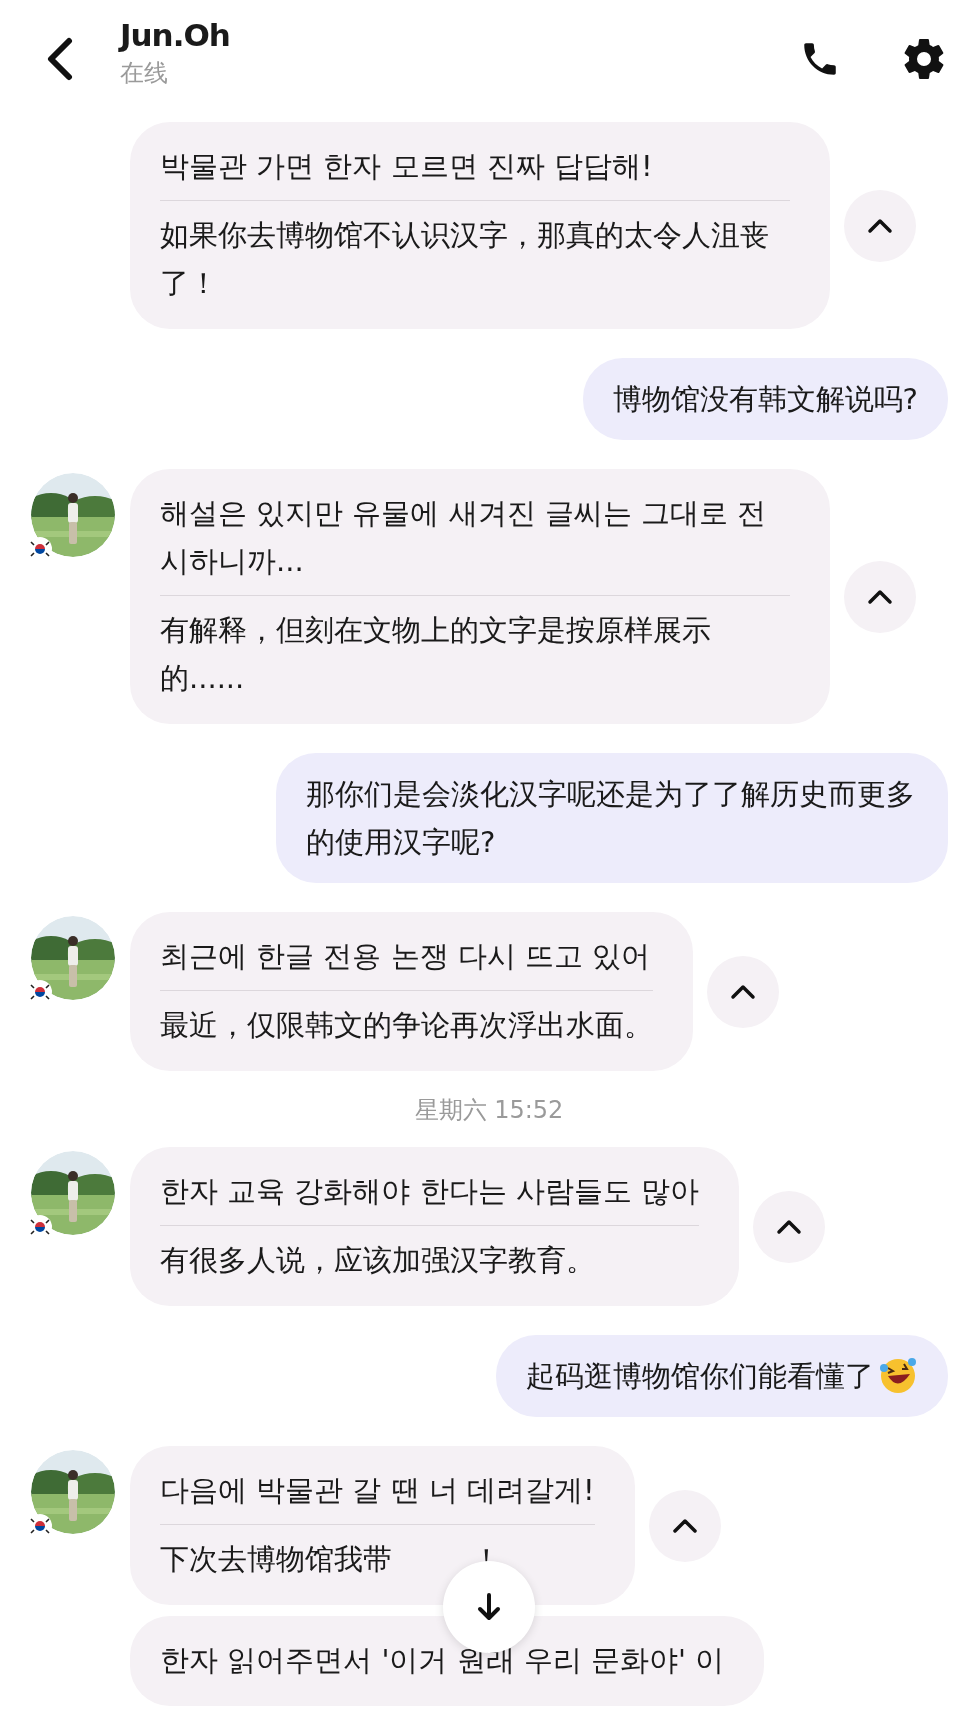  I want to click on message-text: 다음에 박물관 갈 땐 너 데려갈게!, so click(377, 1490).